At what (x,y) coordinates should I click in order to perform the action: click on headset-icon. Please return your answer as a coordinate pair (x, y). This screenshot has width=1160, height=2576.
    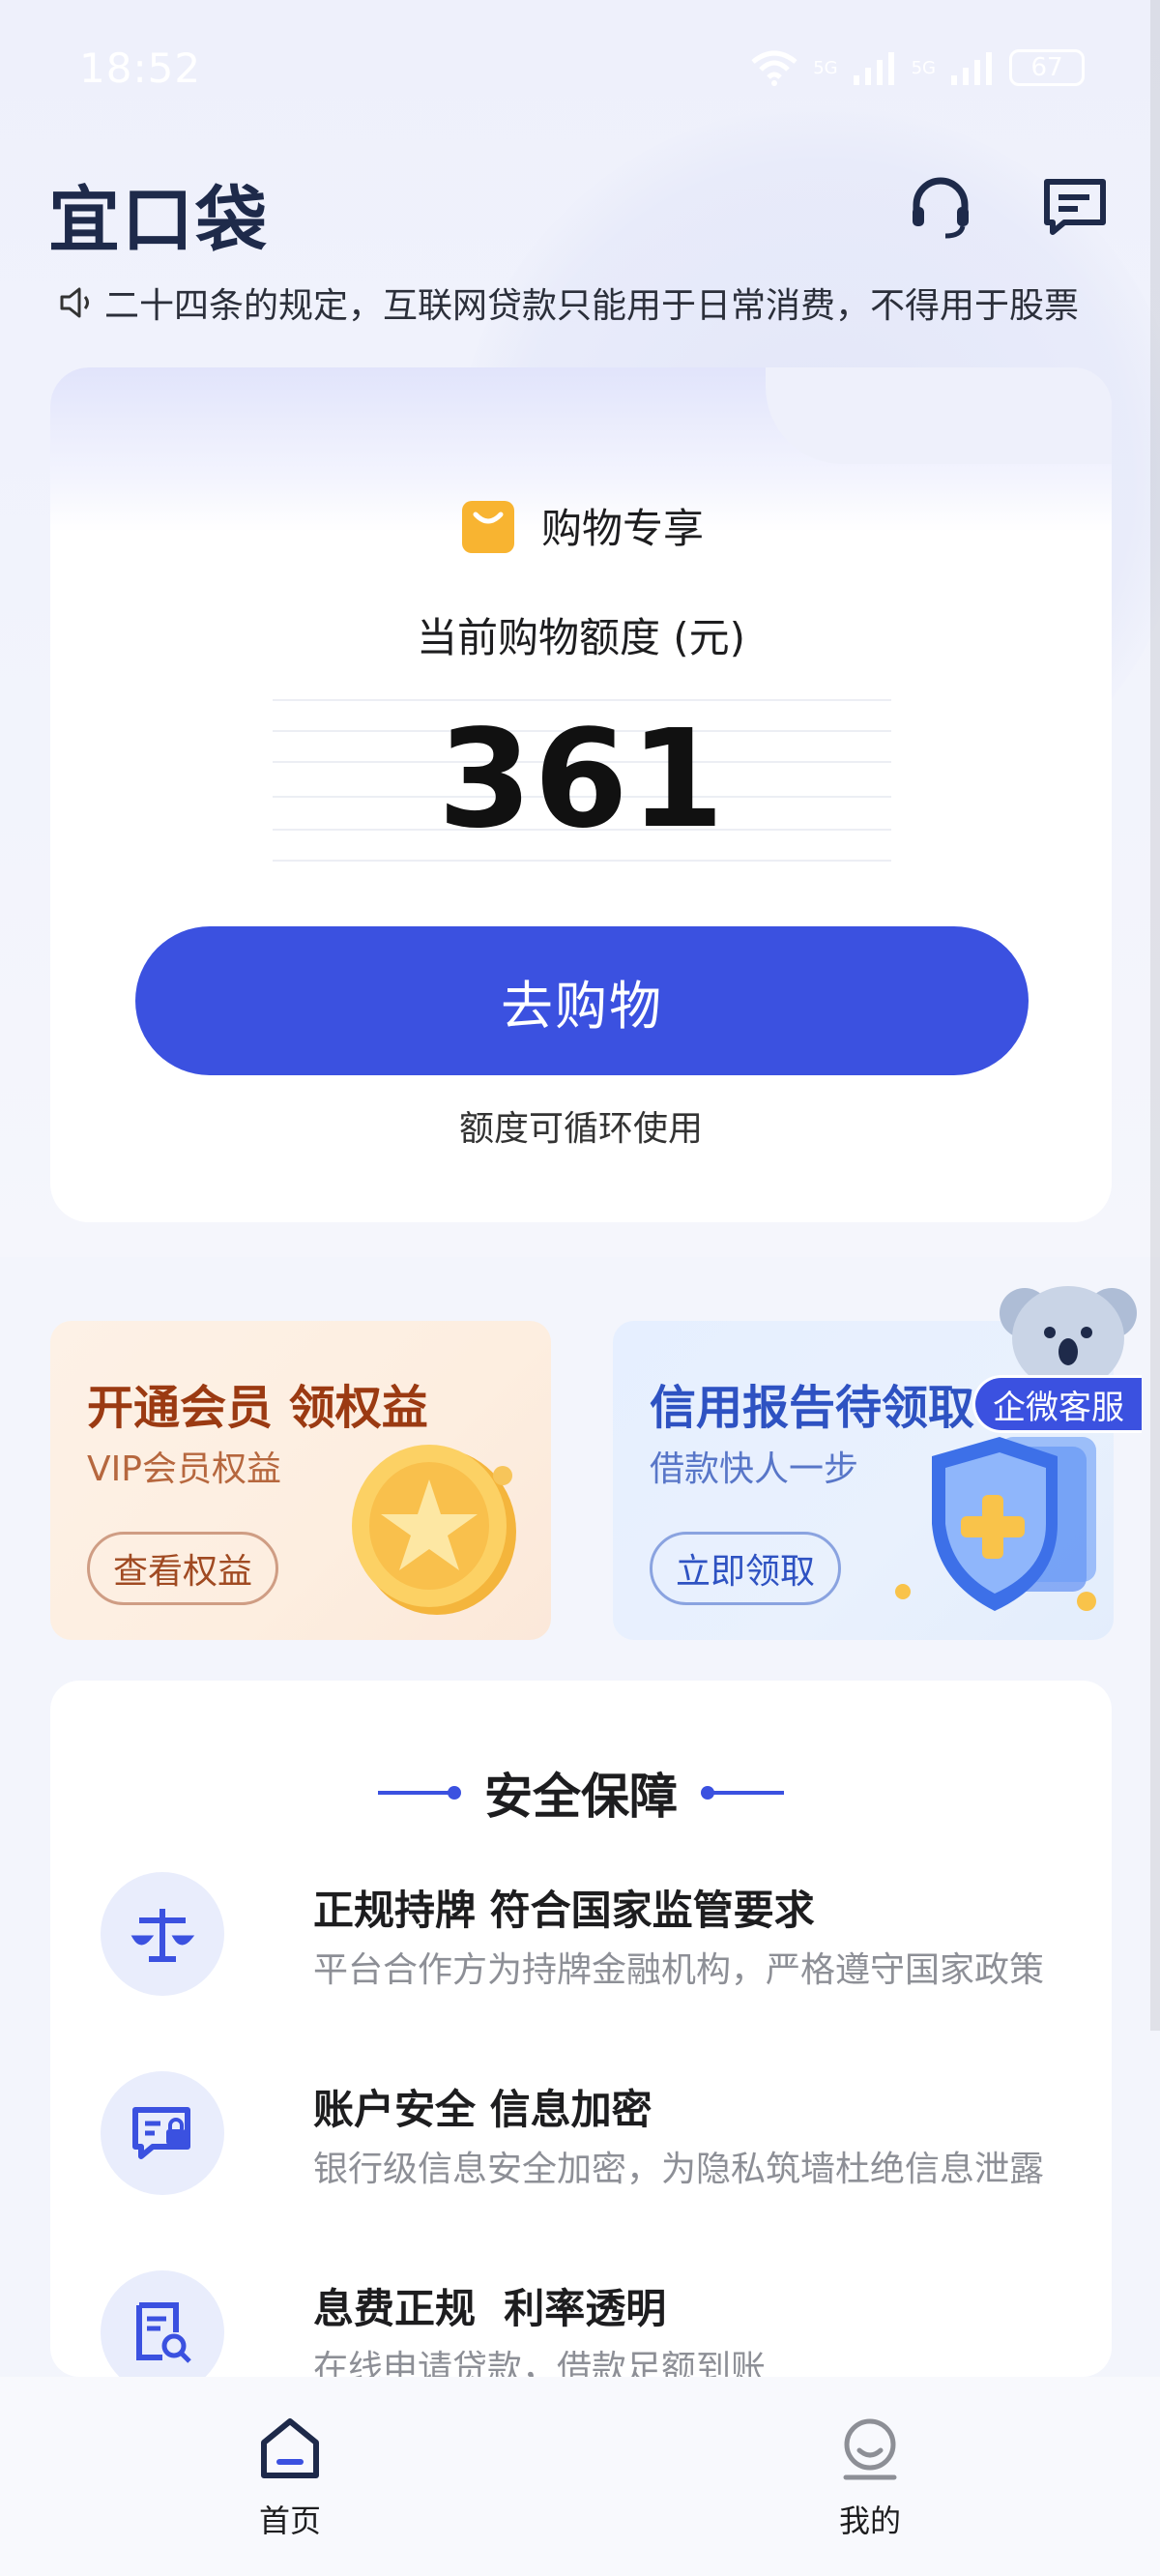
    Looking at the image, I should click on (941, 206).